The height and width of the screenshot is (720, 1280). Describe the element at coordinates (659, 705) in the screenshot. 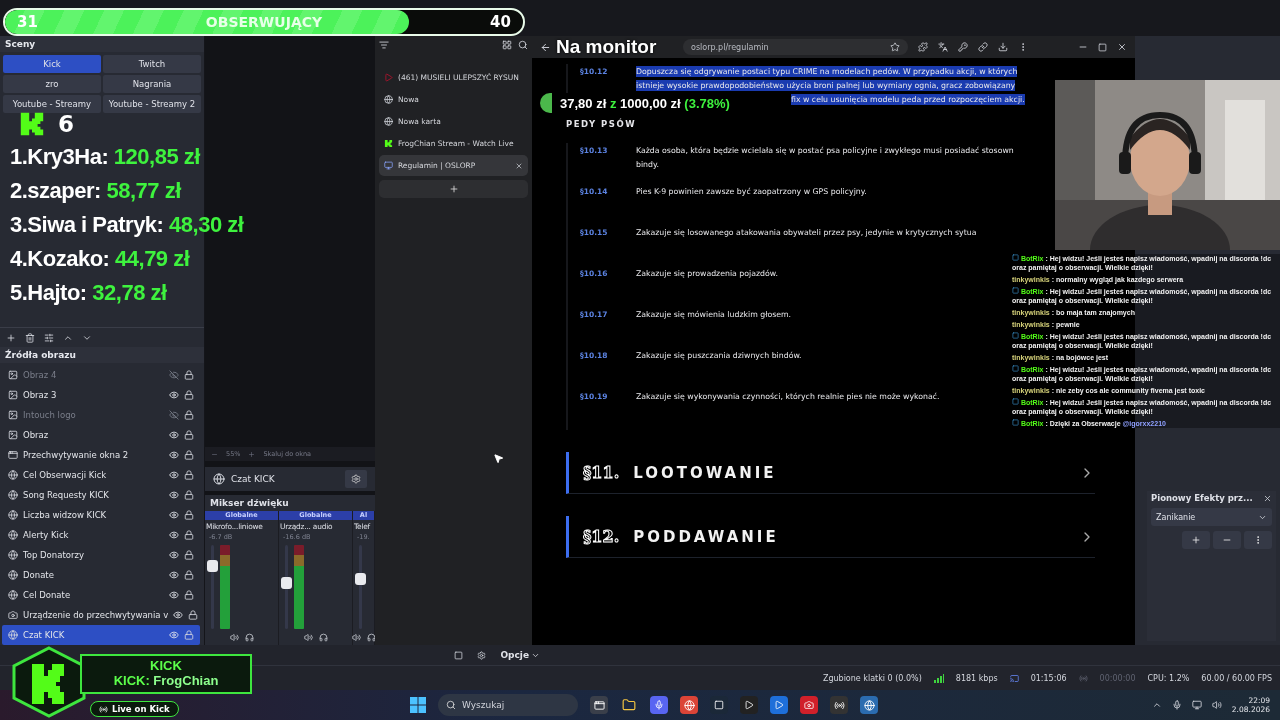

I see `chat-app-icon` at that location.